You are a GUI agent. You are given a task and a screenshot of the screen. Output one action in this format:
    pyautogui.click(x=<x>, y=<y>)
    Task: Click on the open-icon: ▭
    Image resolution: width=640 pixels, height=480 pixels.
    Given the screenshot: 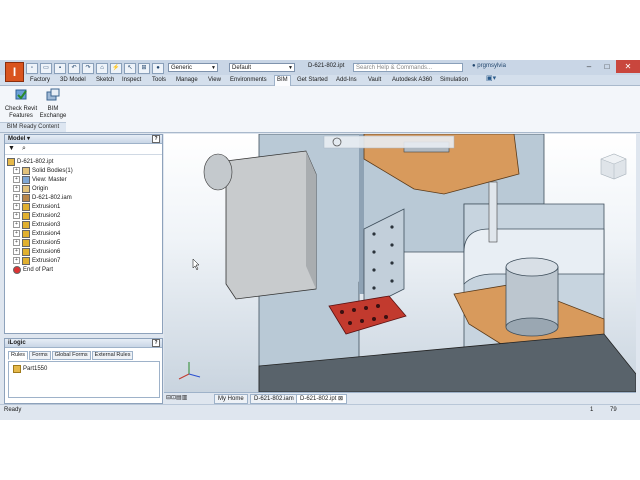 What is the action you would take?
    pyautogui.click(x=46, y=68)
    